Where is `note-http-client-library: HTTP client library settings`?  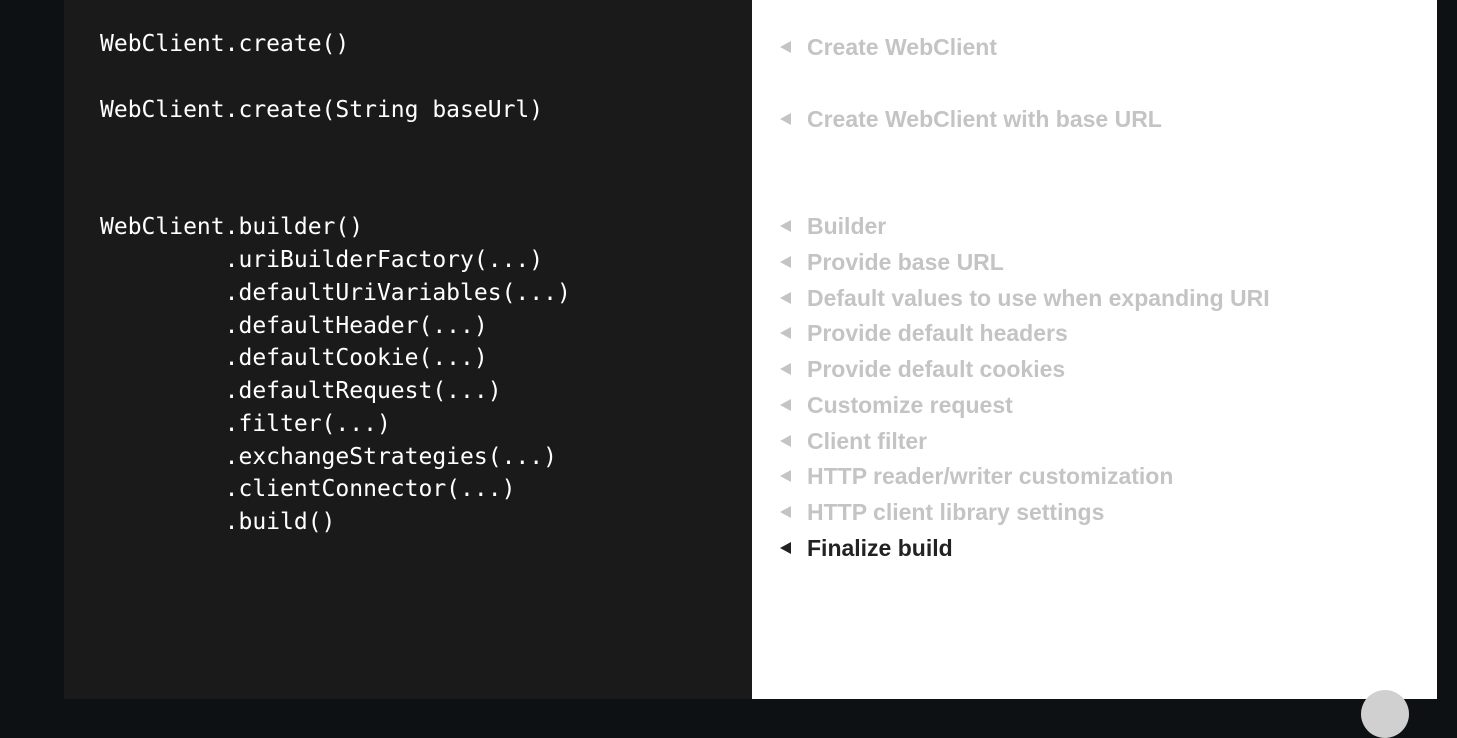 note-http-client-library: HTTP client library settings is located at coordinates (941, 512).